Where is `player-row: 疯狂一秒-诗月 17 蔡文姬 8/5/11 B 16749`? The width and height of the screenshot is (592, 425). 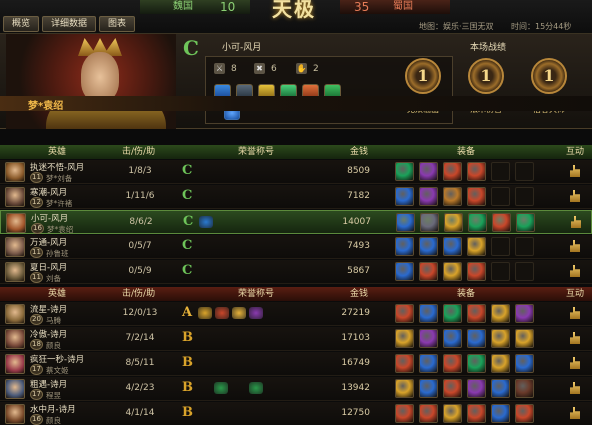
player-row: 疯狂一秒-诗月 17 蔡文姬 8/5/11 B 16749 is located at coordinates (296, 364).